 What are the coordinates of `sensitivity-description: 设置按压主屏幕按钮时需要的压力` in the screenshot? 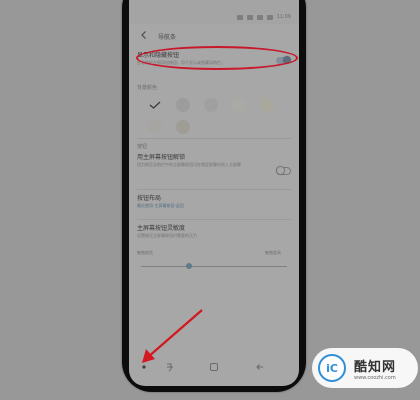 It's located at (167, 235).